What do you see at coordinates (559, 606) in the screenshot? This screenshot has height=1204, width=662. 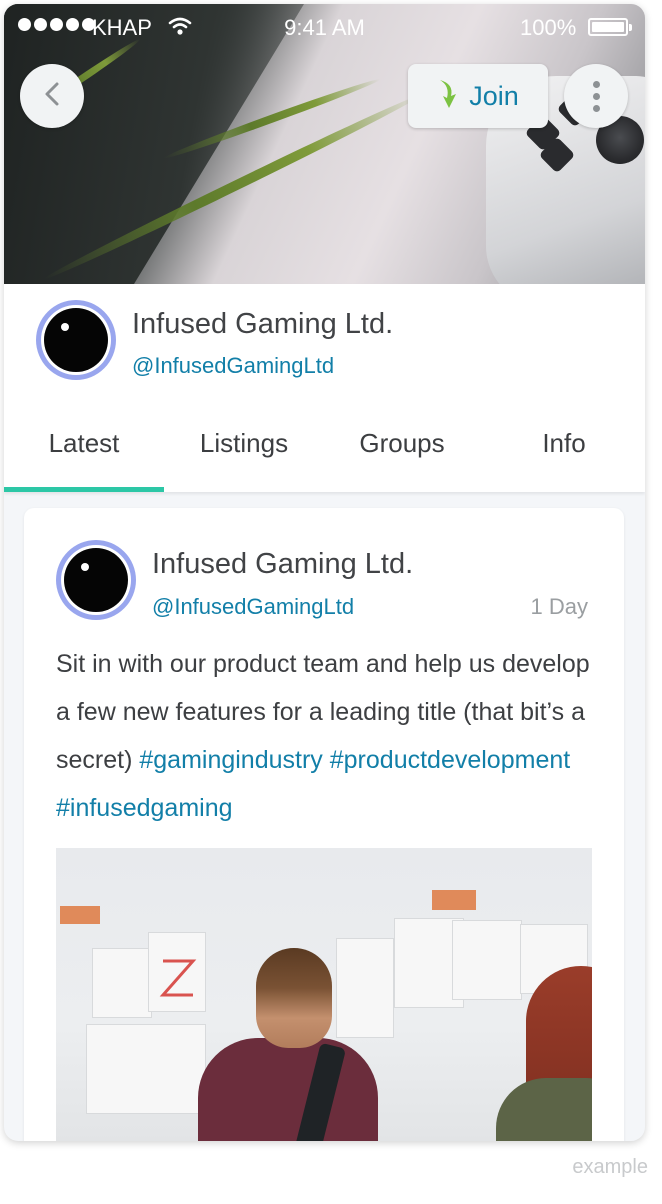 I see `post-time: 1 Day` at bounding box center [559, 606].